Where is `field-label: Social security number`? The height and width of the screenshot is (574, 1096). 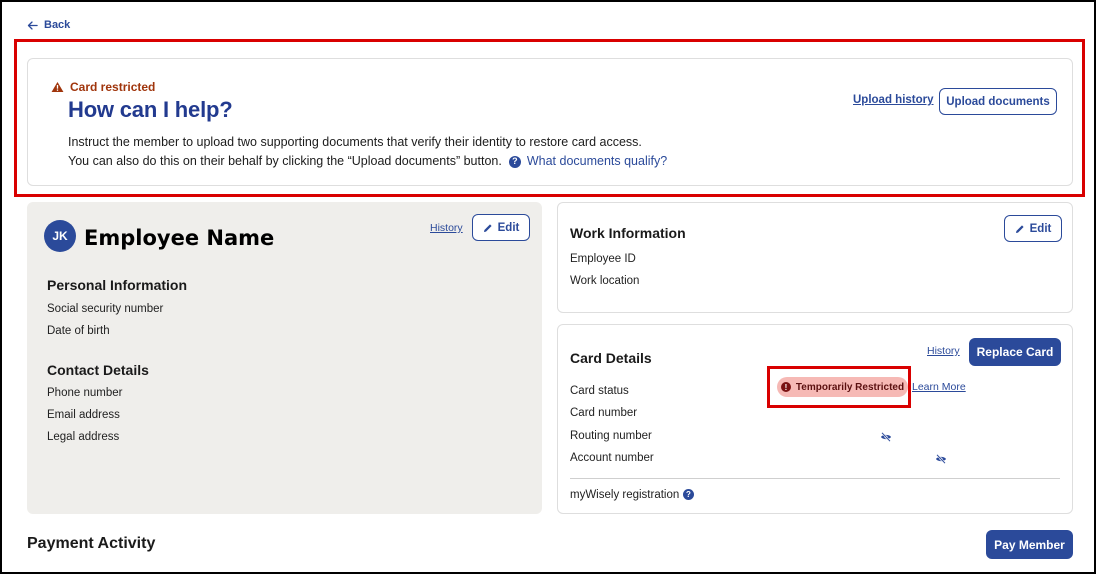
field-label: Social security number is located at coordinates (105, 309).